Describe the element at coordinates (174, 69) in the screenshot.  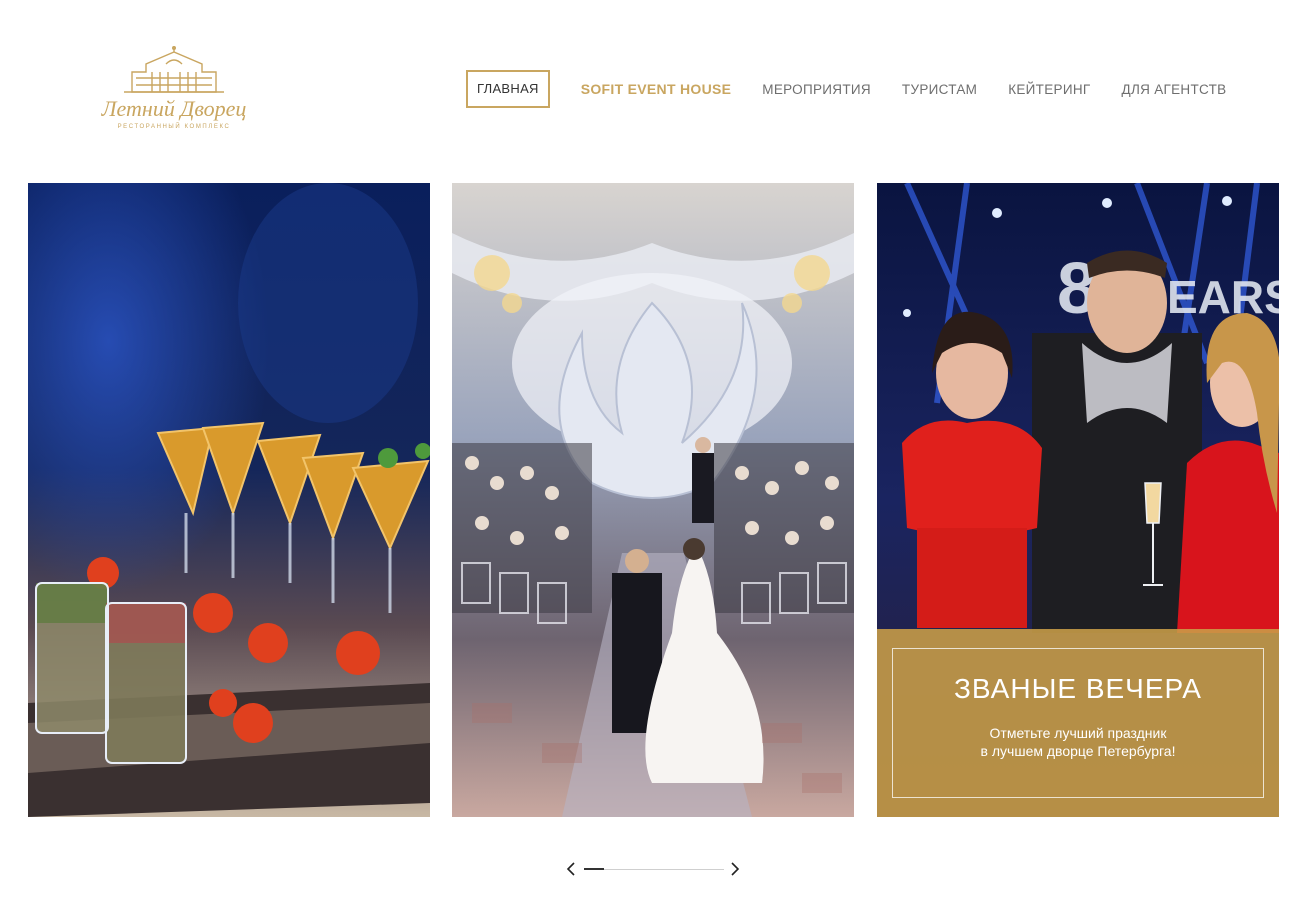
I see `palace-icon` at that location.